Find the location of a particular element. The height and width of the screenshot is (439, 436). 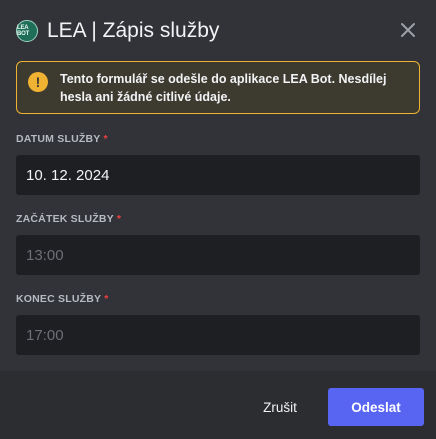

date-label: DATUM SLUŽBY * is located at coordinates (62, 139).